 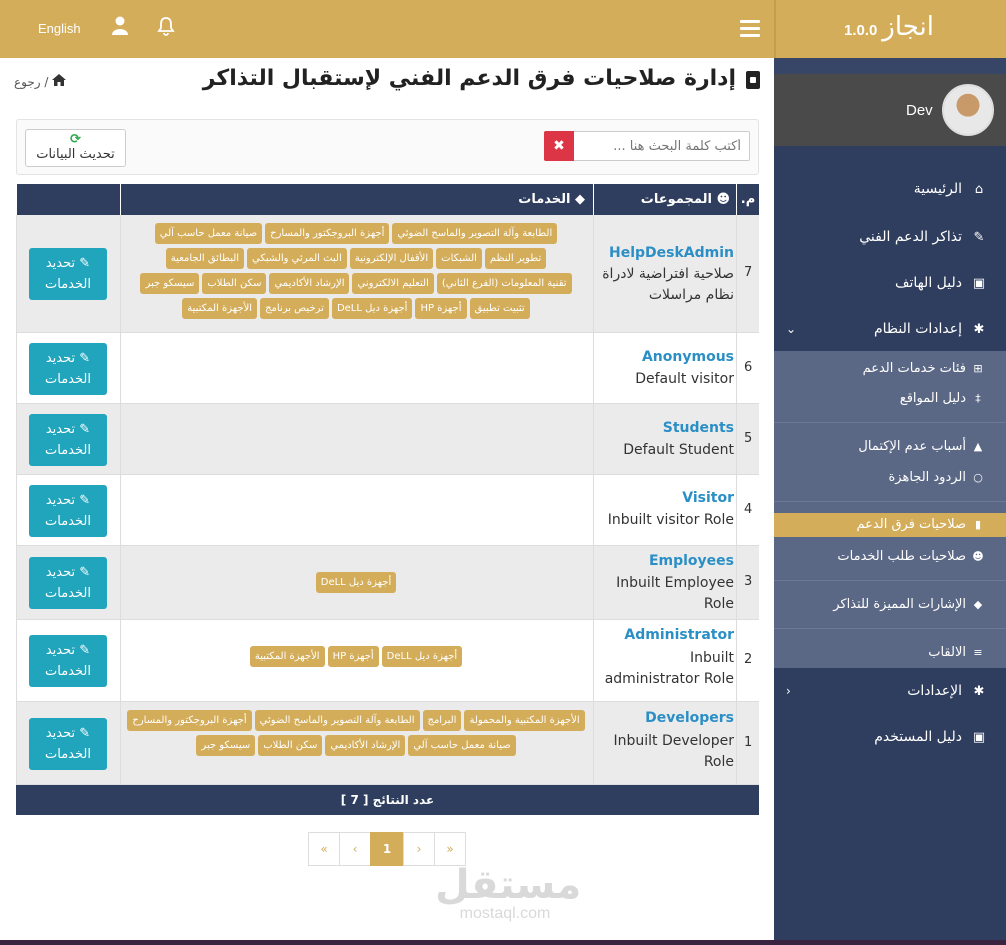 What do you see at coordinates (791, 329) in the screenshot?
I see `chevron-down-icon: ⌄` at bounding box center [791, 329].